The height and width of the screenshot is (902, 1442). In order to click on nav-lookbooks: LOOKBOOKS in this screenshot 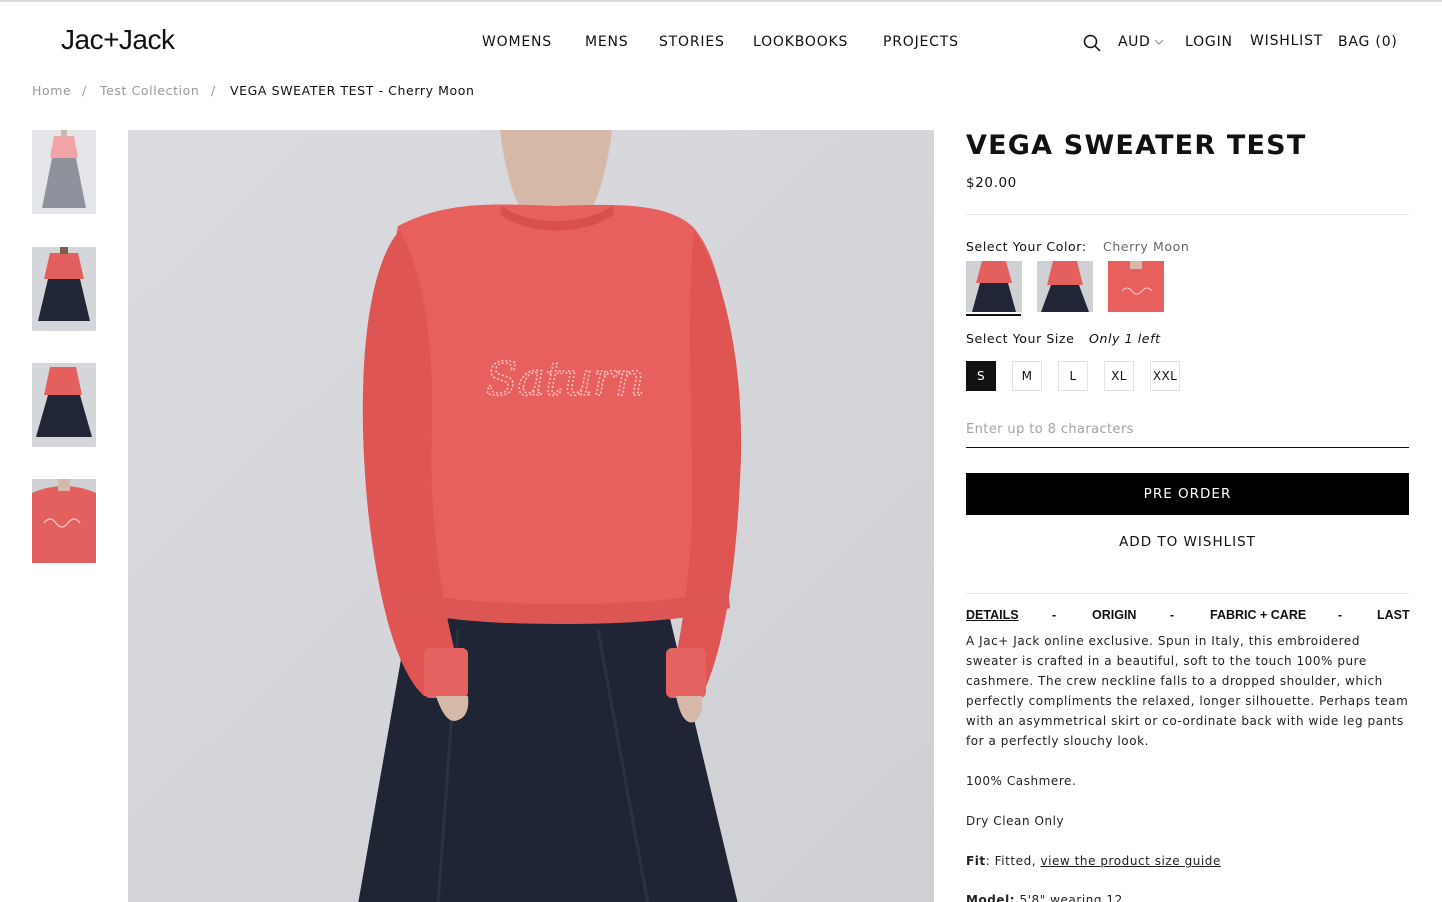, I will do `click(800, 42)`.